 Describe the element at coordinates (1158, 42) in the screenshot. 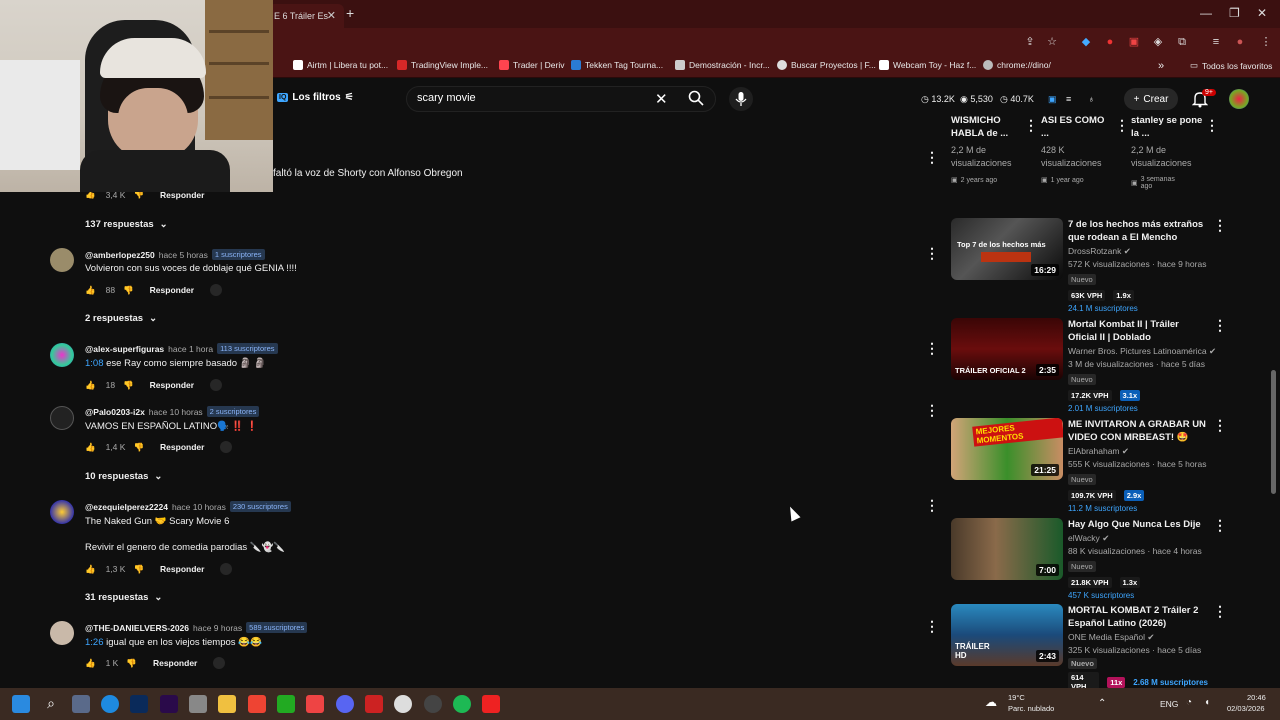

I see `extension-icon: ◈` at that location.